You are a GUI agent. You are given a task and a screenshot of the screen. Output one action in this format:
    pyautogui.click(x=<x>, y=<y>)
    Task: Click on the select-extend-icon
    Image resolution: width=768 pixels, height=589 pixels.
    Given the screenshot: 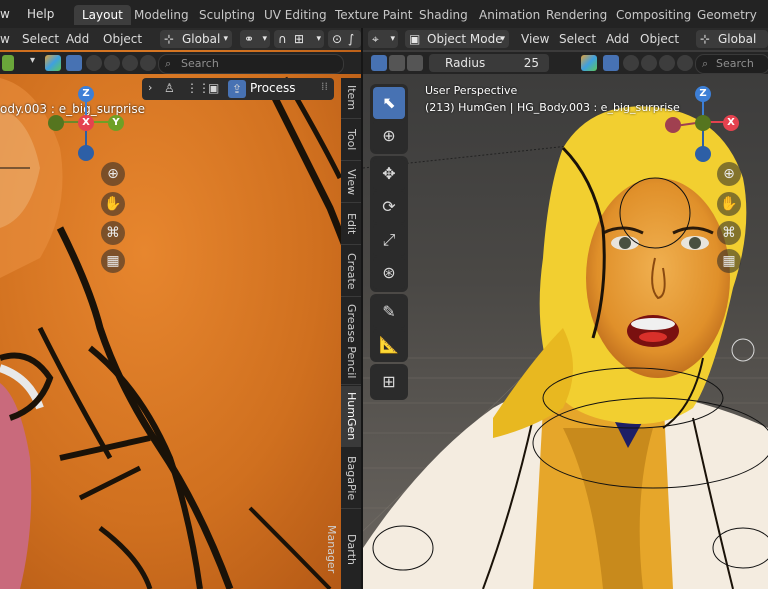 What is the action you would take?
    pyautogui.click(x=397, y=63)
    